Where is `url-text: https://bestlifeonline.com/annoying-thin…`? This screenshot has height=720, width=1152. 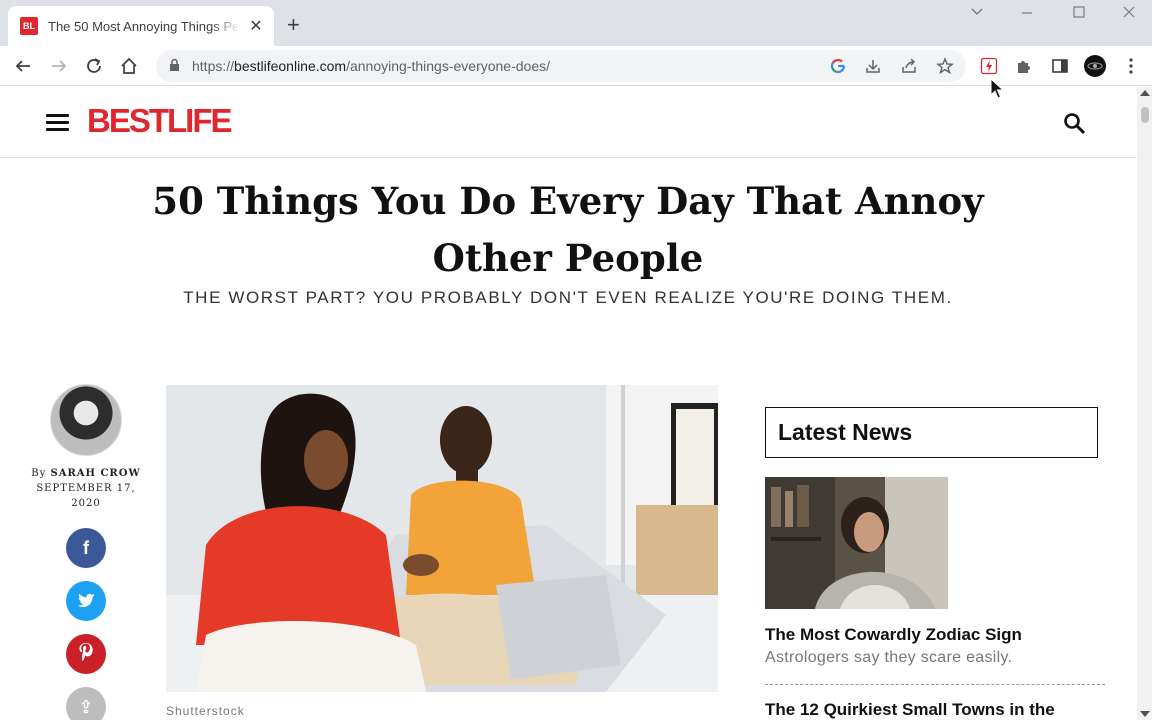 url-text: https://bestlifeonline.com/annoying-thin… is located at coordinates (371, 66).